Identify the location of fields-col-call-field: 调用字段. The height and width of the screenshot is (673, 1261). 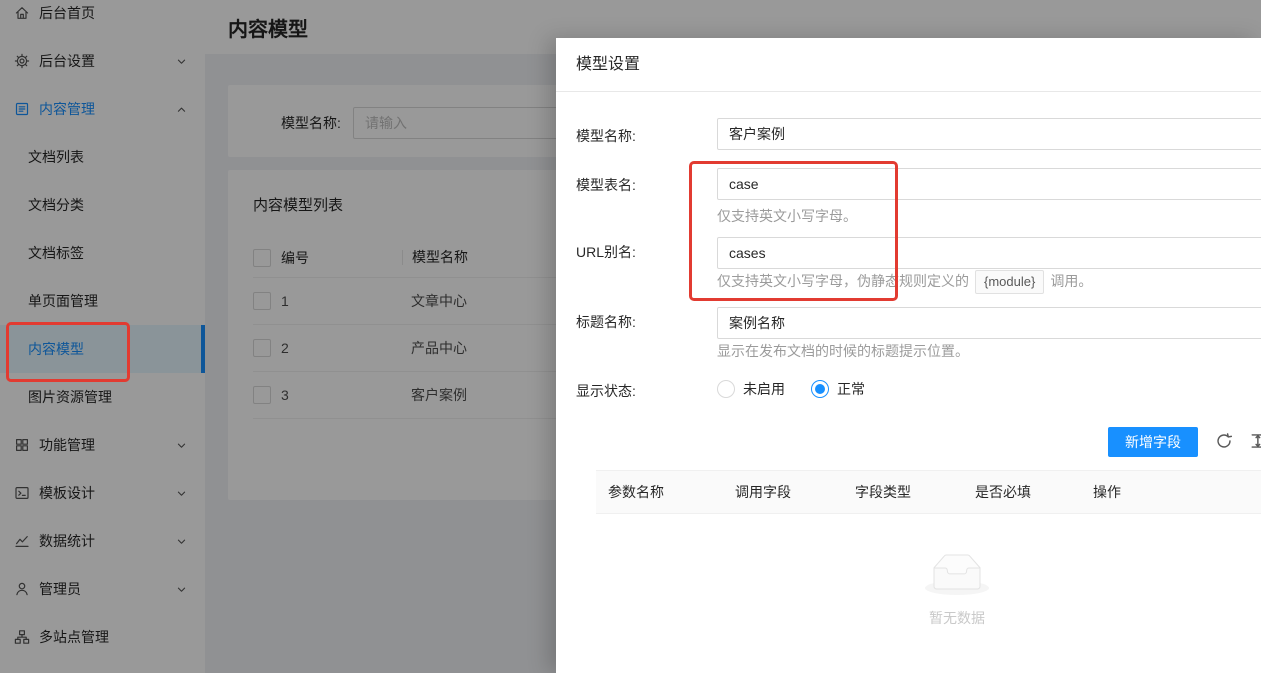
(783, 492).